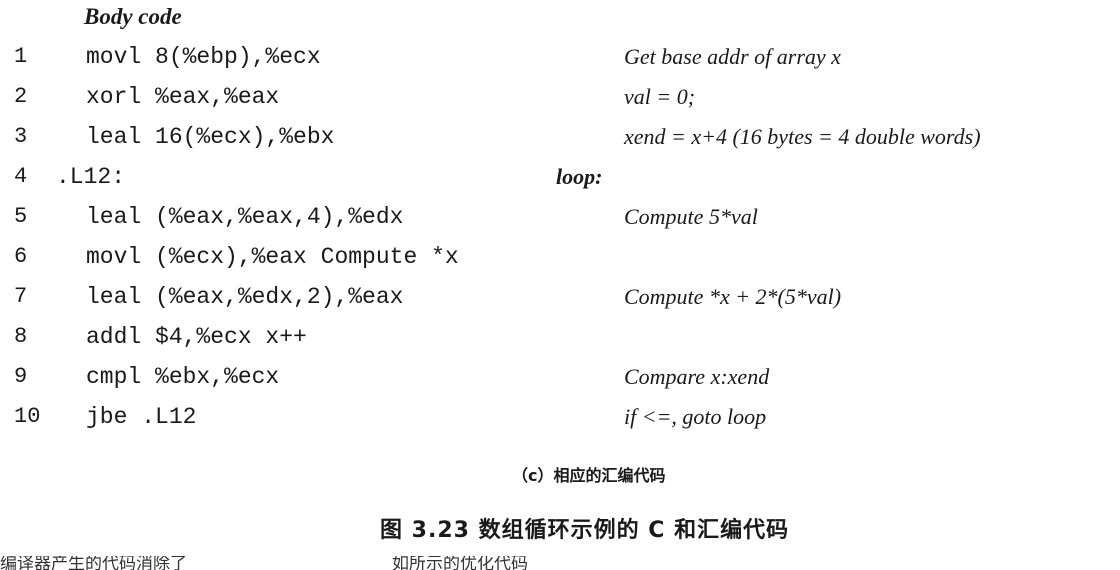  Describe the element at coordinates (691, 216) in the screenshot. I see `code-comment: Compute 5*val` at that location.